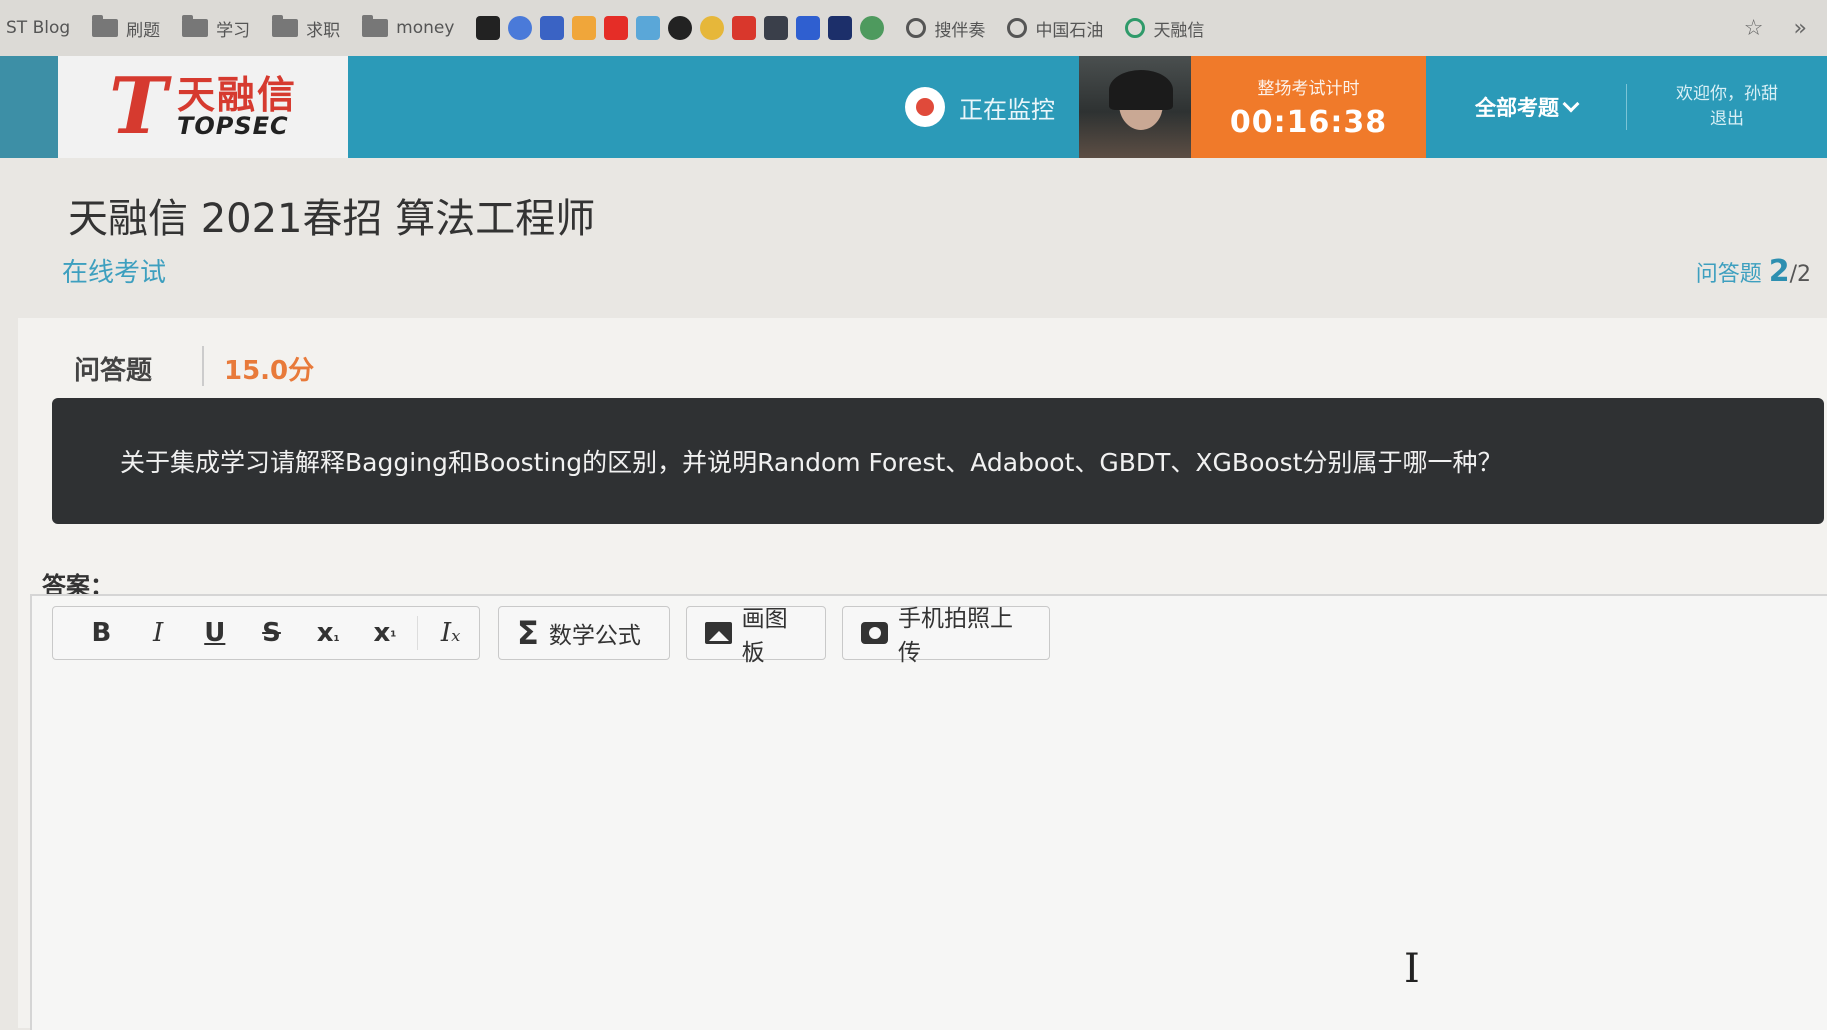 This screenshot has height=1030, width=1827. What do you see at coordinates (138, 106) in the screenshot?
I see `logo-mark: T` at bounding box center [138, 106].